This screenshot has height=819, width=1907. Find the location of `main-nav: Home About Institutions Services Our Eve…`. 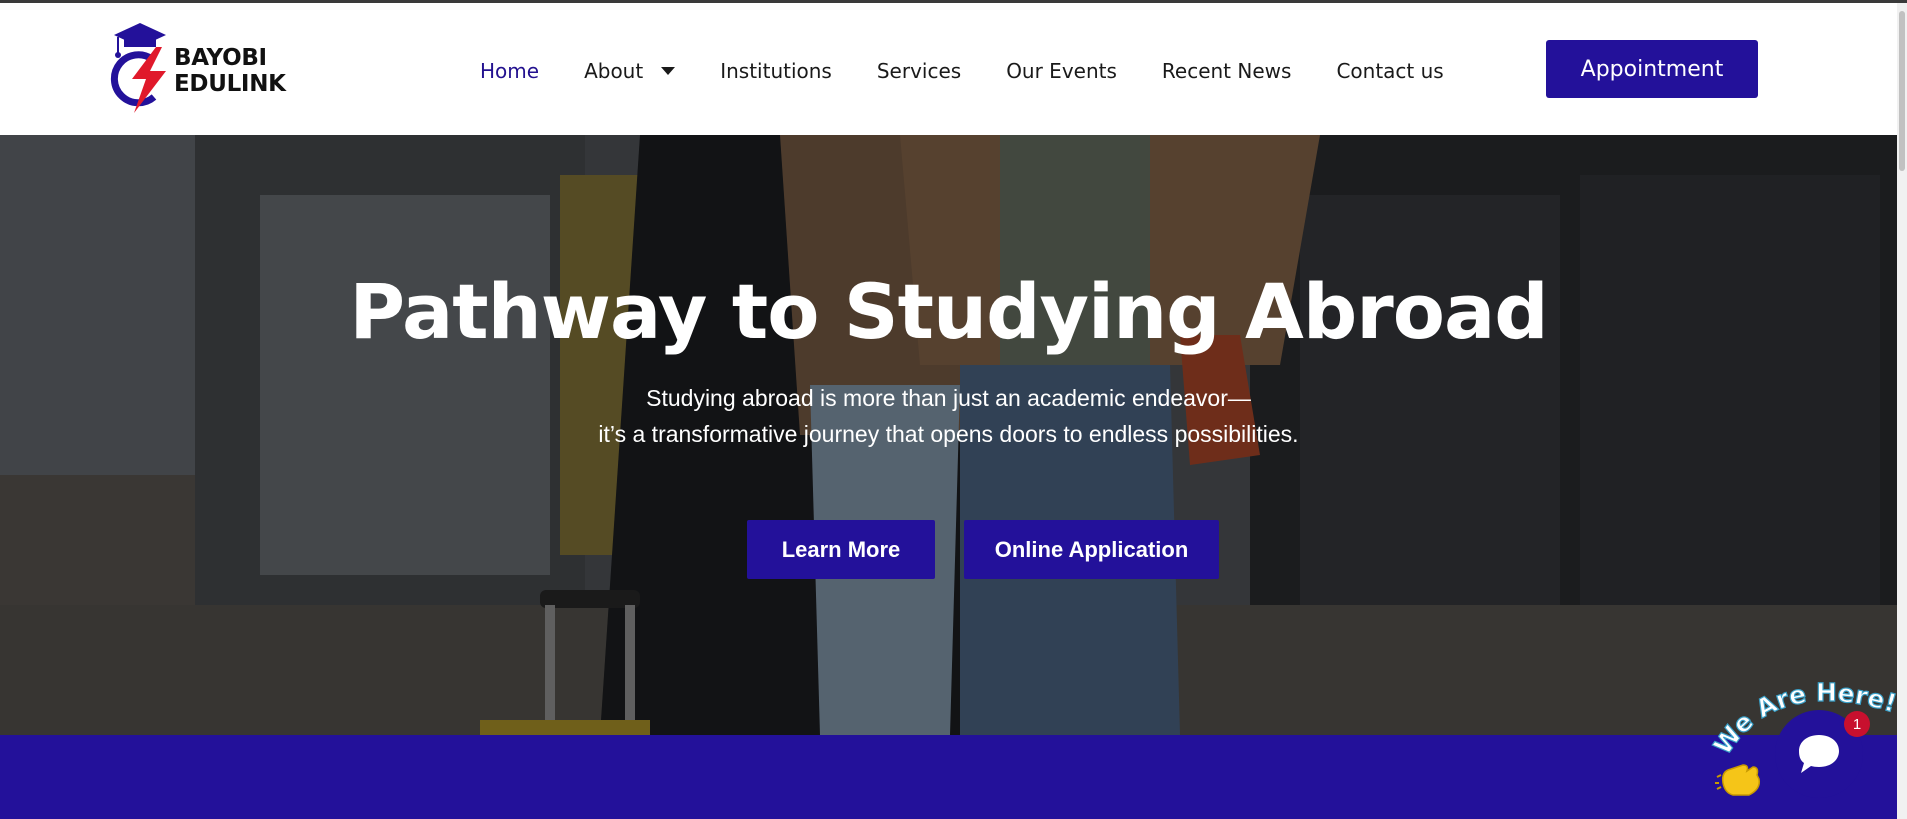

main-nav: Home About Institutions Services Our Eve… is located at coordinates (984, 71).